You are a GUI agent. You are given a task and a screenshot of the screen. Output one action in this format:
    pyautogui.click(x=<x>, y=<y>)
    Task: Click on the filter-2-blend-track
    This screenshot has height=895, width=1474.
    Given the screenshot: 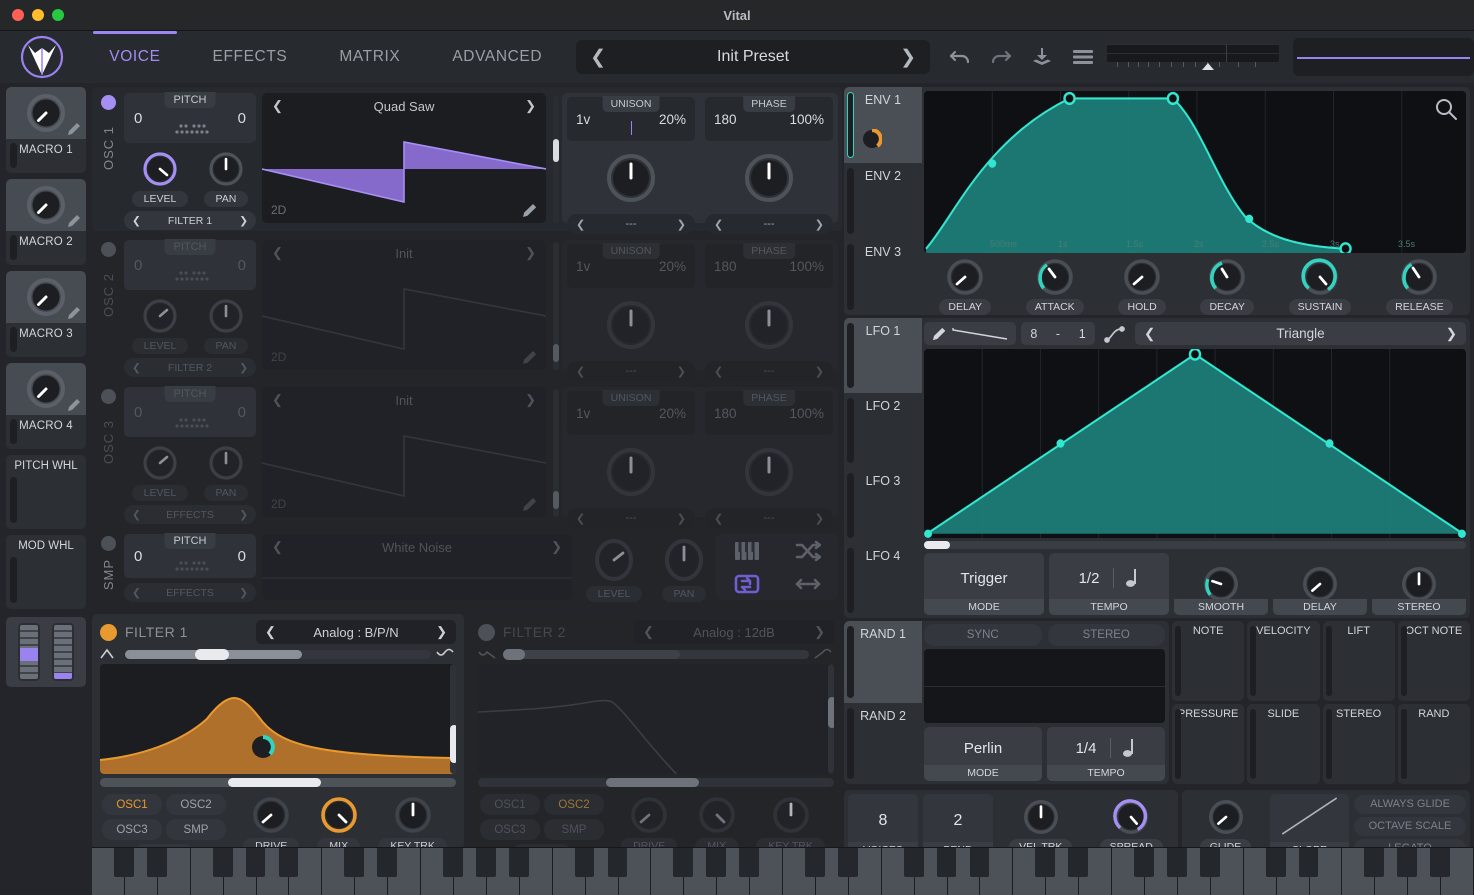 What is the action you would take?
    pyautogui.click(x=656, y=654)
    